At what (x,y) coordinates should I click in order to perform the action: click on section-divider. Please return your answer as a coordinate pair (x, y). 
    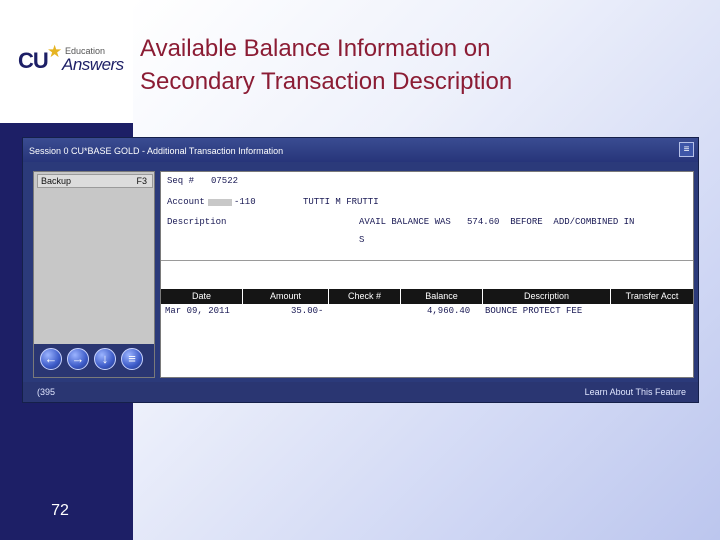
    Looking at the image, I should click on (427, 260).